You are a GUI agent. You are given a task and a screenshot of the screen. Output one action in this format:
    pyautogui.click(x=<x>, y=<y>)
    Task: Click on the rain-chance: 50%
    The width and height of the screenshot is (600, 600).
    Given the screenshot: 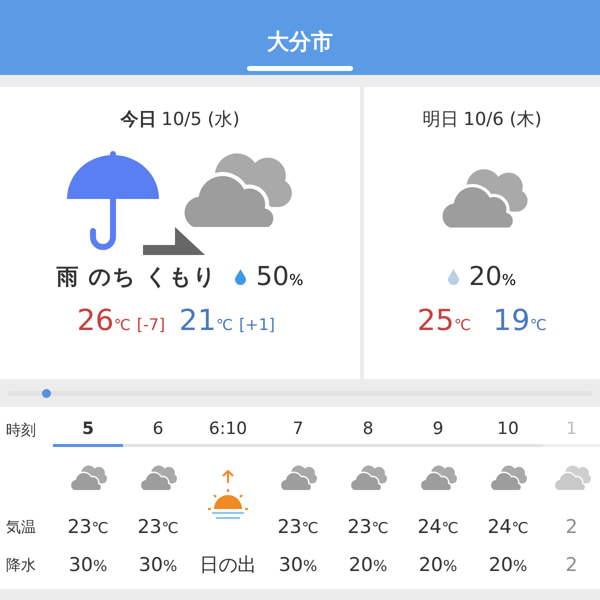 What is the action you would take?
    pyautogui.click(x=280, y=277)
    